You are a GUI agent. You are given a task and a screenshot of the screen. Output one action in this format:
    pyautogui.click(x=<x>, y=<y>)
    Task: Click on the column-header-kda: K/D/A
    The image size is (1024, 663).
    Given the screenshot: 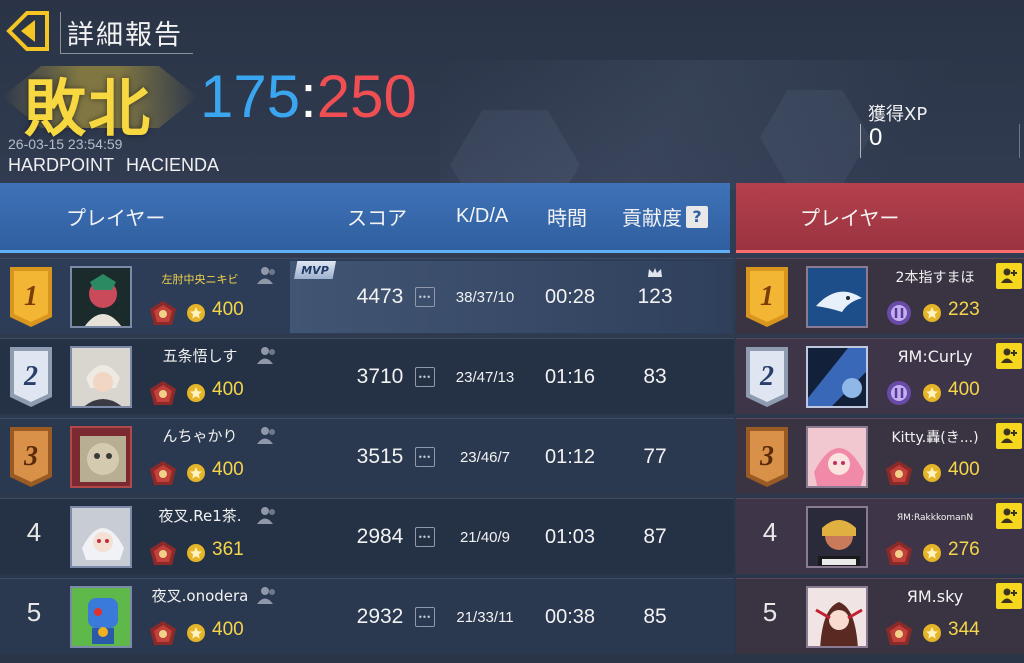 What is the action you would take?
    pyautogui.click(x=482, y=216)
    